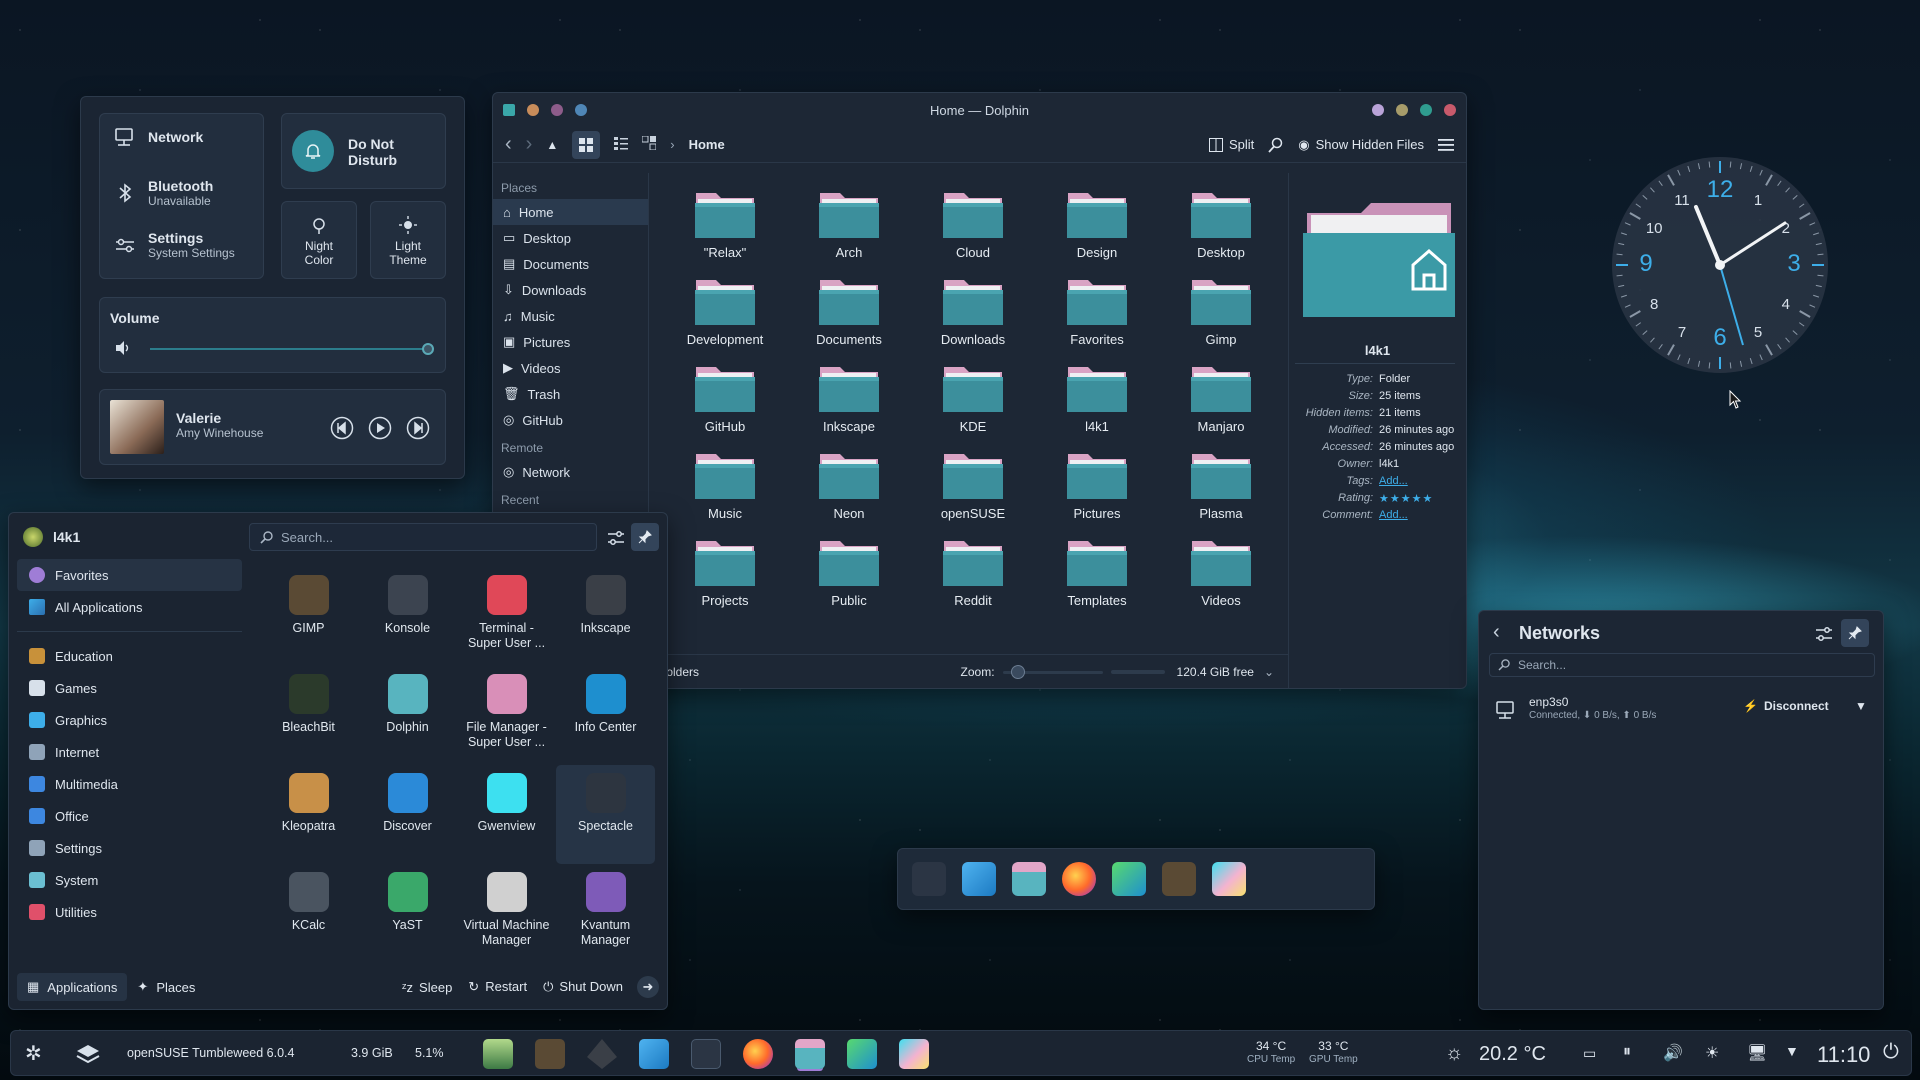 Image resolution: width=1920 pixels, height=1080 pixels. I want to click on restart-button: ↻ Restart, so click(497, 987).